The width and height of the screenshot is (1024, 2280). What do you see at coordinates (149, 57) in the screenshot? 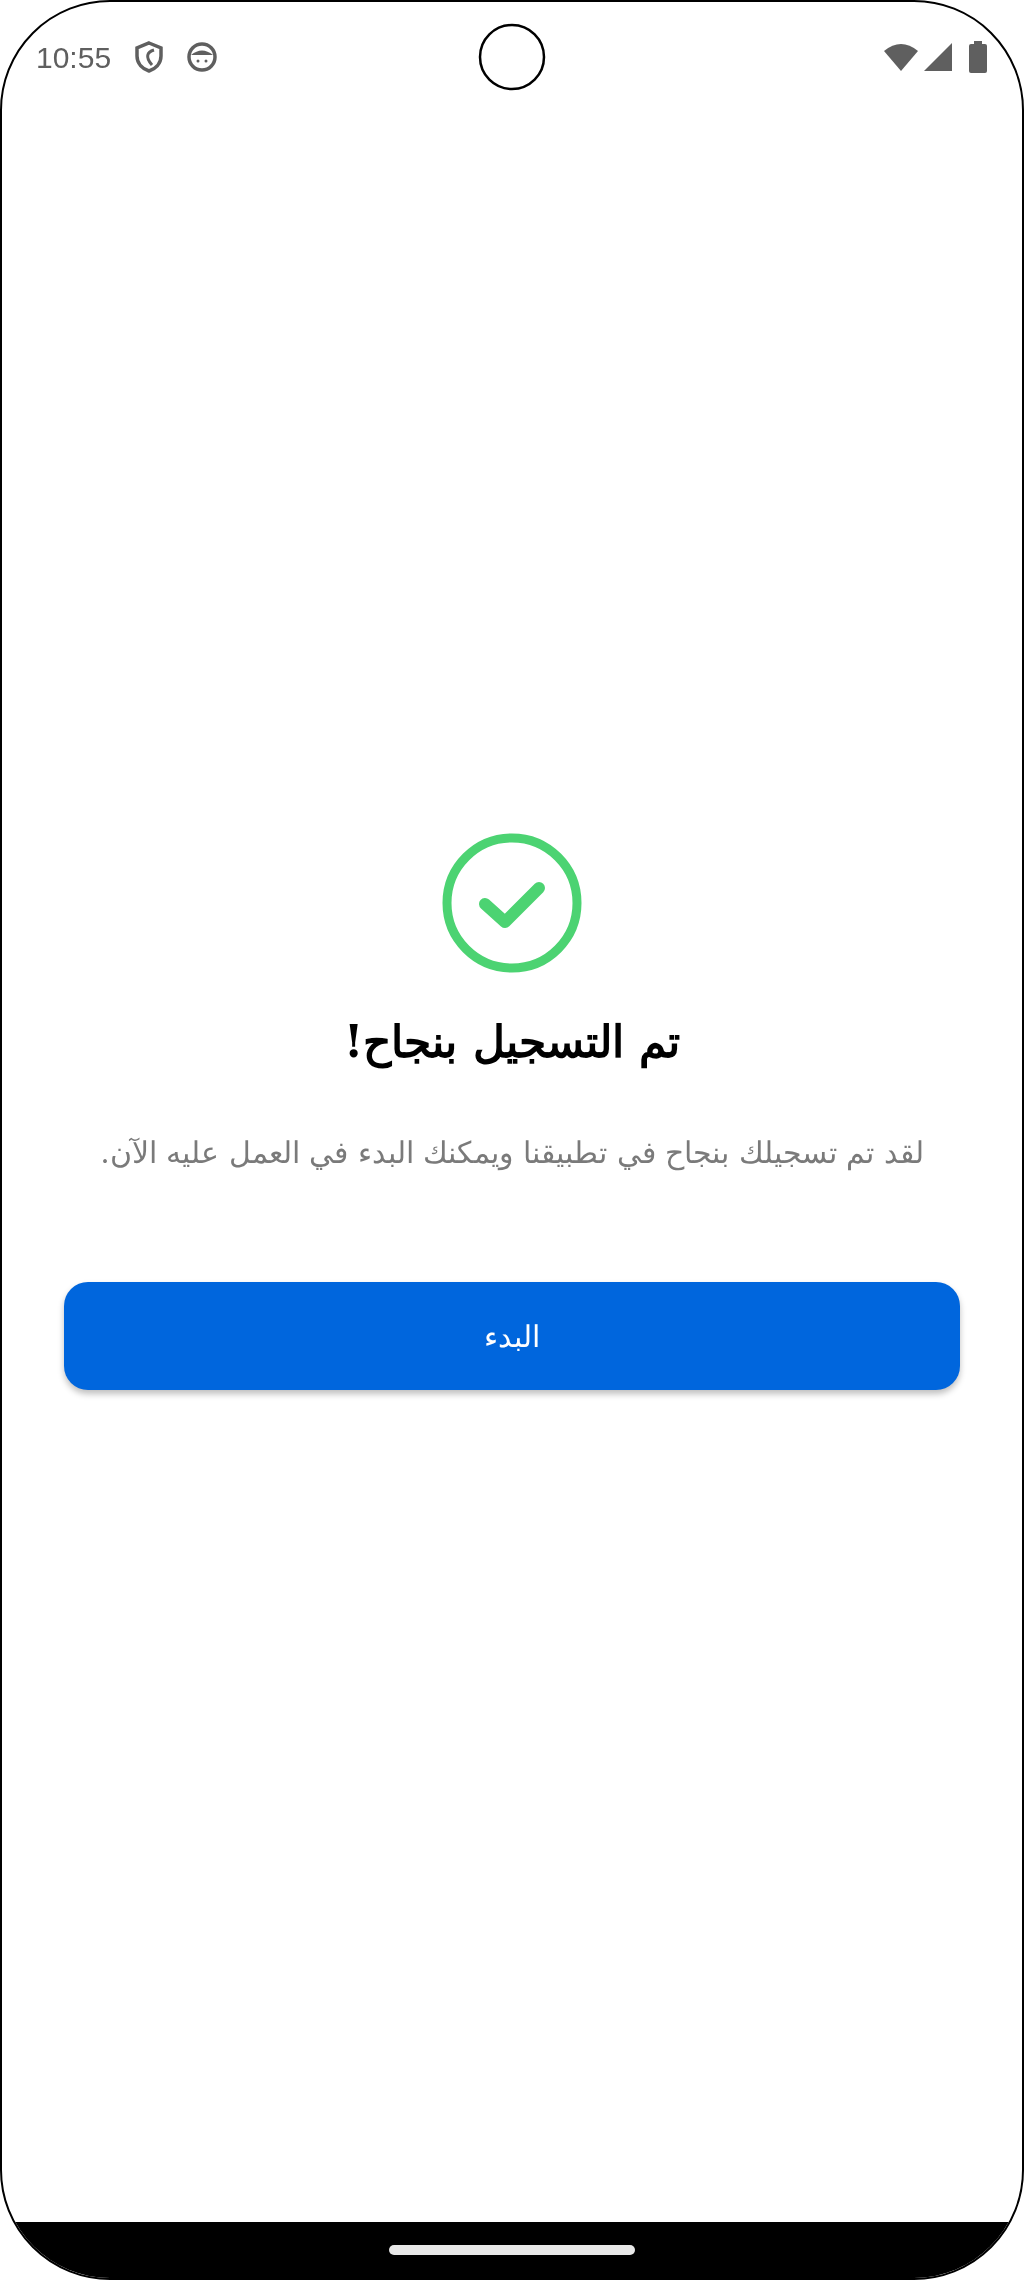
I see `shield-icon` at bounding box center [149, 57].